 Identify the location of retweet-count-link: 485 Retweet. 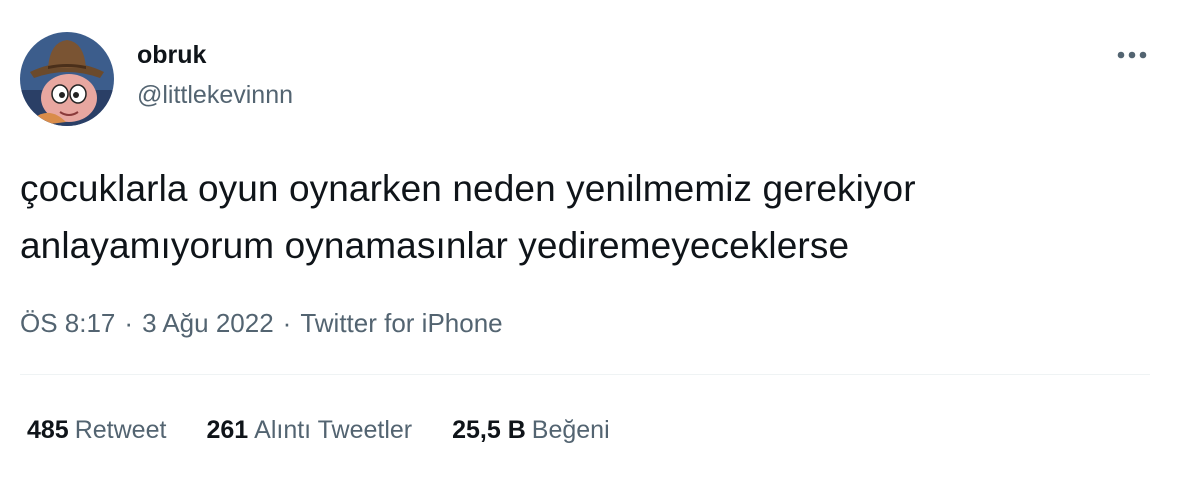
(96, 430).